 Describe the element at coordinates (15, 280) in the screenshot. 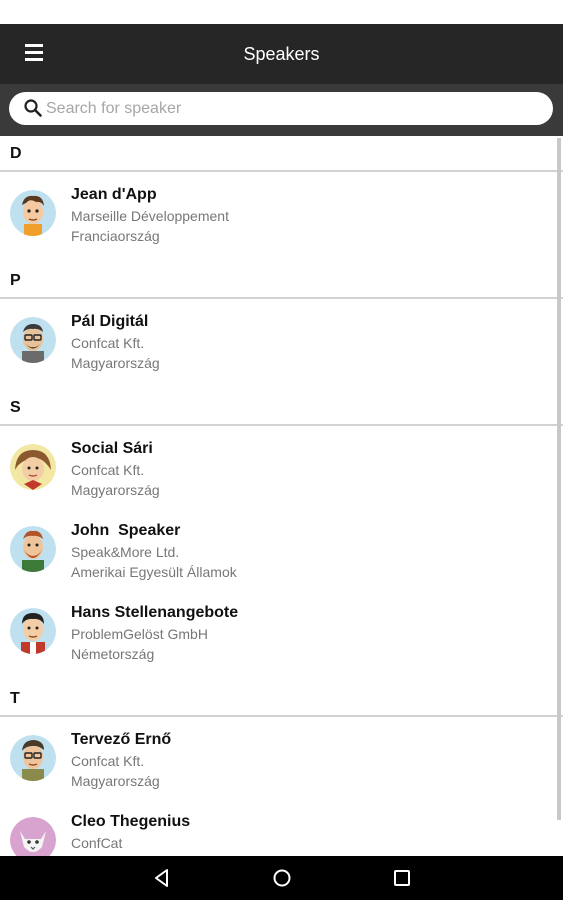

I see `section-letter: P` at that location.